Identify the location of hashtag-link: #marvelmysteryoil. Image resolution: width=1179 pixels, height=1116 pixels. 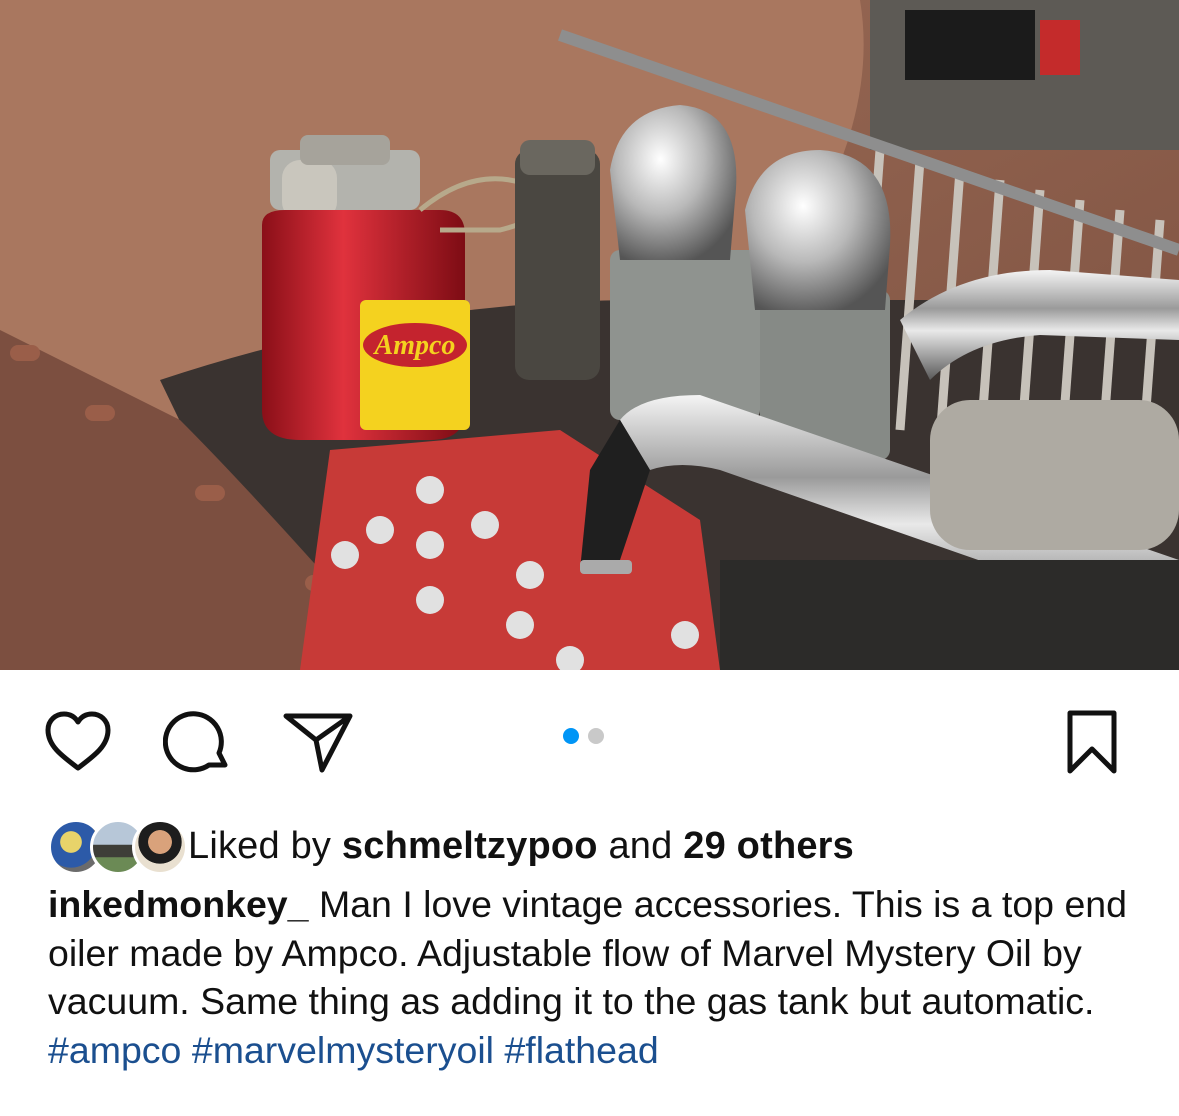
(343, 1050).